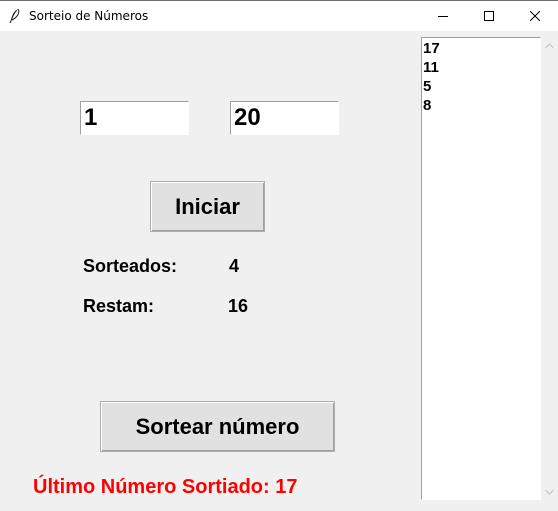 The width and height of the screenshot is (558, 511). What do you see at coordinates (238, 306) in the screenshot?
I see `remaining-count-value: 16` at bounding box center [238, 306].